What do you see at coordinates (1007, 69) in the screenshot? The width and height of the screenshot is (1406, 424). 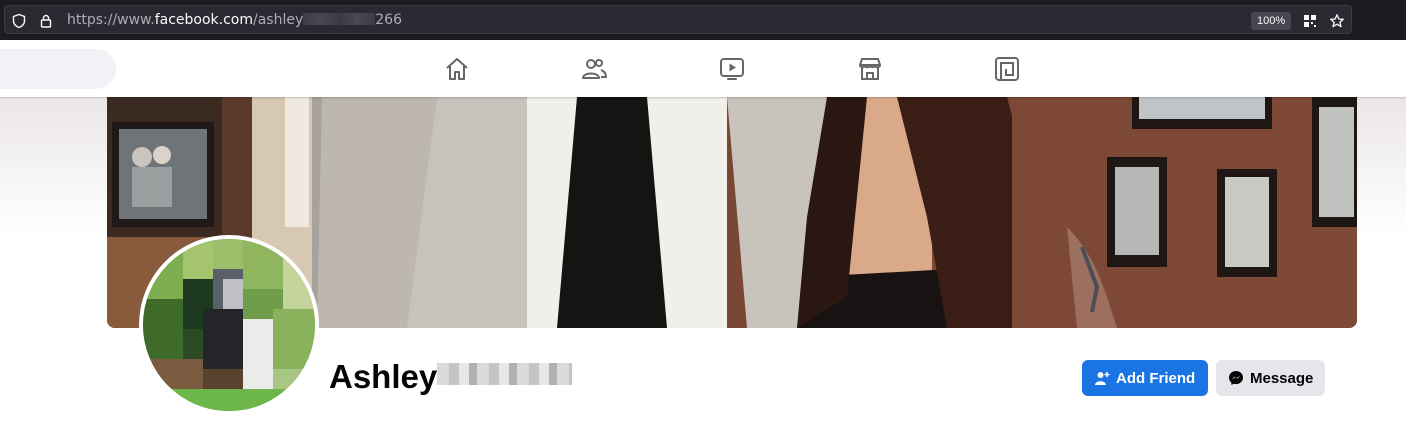 I see `gaming-icon` at bounding box center [1007, 69].